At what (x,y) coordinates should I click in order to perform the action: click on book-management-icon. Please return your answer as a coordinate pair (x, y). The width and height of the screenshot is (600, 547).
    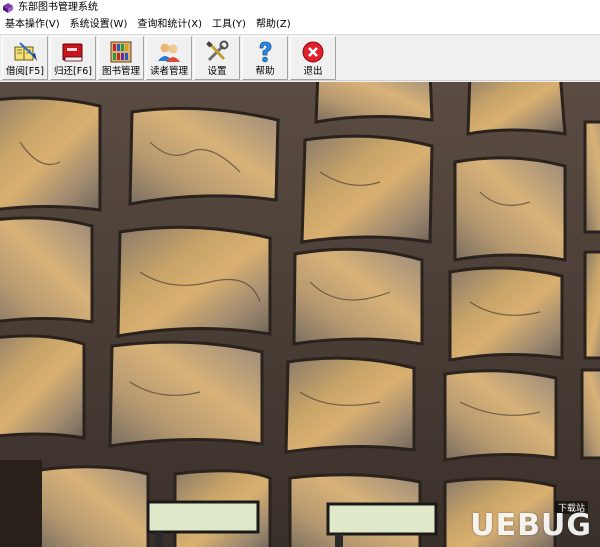
    Looking at the image, I should click on (121, 52).